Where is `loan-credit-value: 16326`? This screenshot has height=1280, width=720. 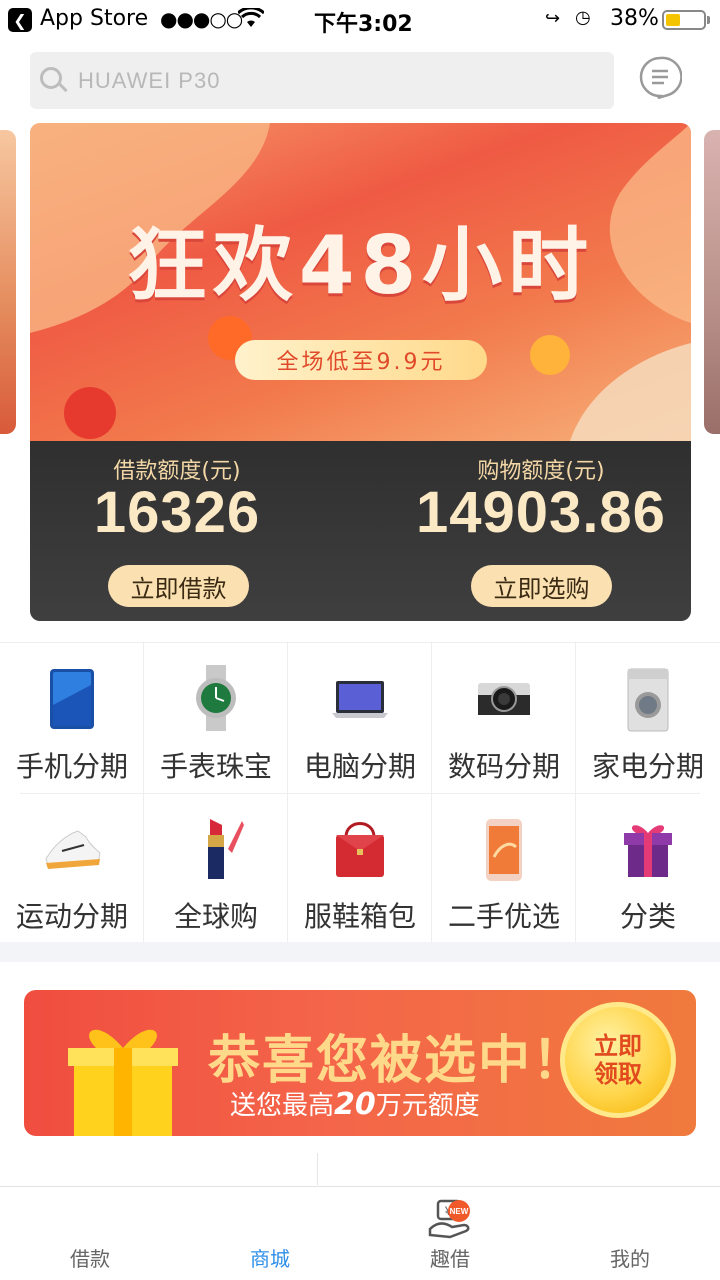 loan-credit-value: 16326 is located at coordinates (177, 512).